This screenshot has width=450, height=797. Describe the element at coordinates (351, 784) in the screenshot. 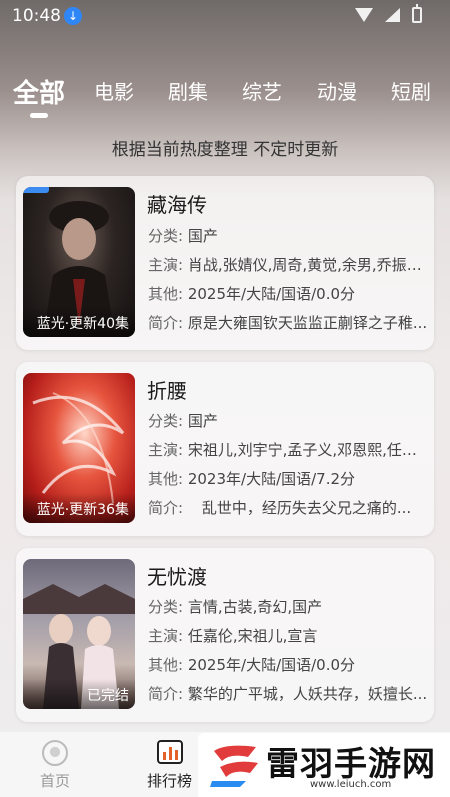

I see `watermark-url: www.leiuch.com` at that location.